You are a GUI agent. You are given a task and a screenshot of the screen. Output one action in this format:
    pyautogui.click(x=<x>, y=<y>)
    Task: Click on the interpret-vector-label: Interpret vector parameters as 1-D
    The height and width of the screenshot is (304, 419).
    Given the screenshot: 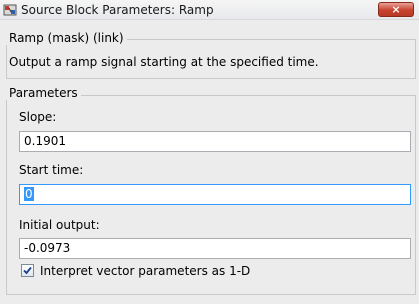 What is the action you would take?
    pyautogui.click(x=145, y=271)
    